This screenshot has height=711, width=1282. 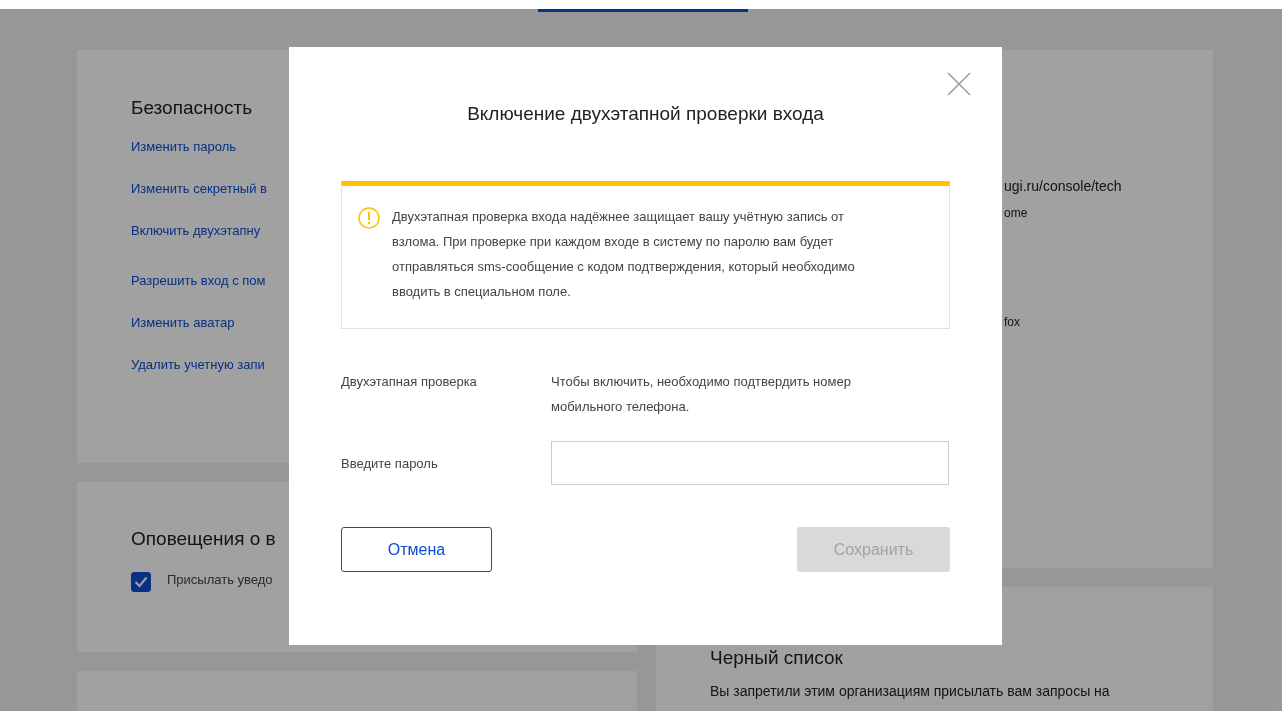 What do you see at coordinates (416, 549) in the screenshot?
I see `cancel-button: Отмена` at bounding box center [416, 549].